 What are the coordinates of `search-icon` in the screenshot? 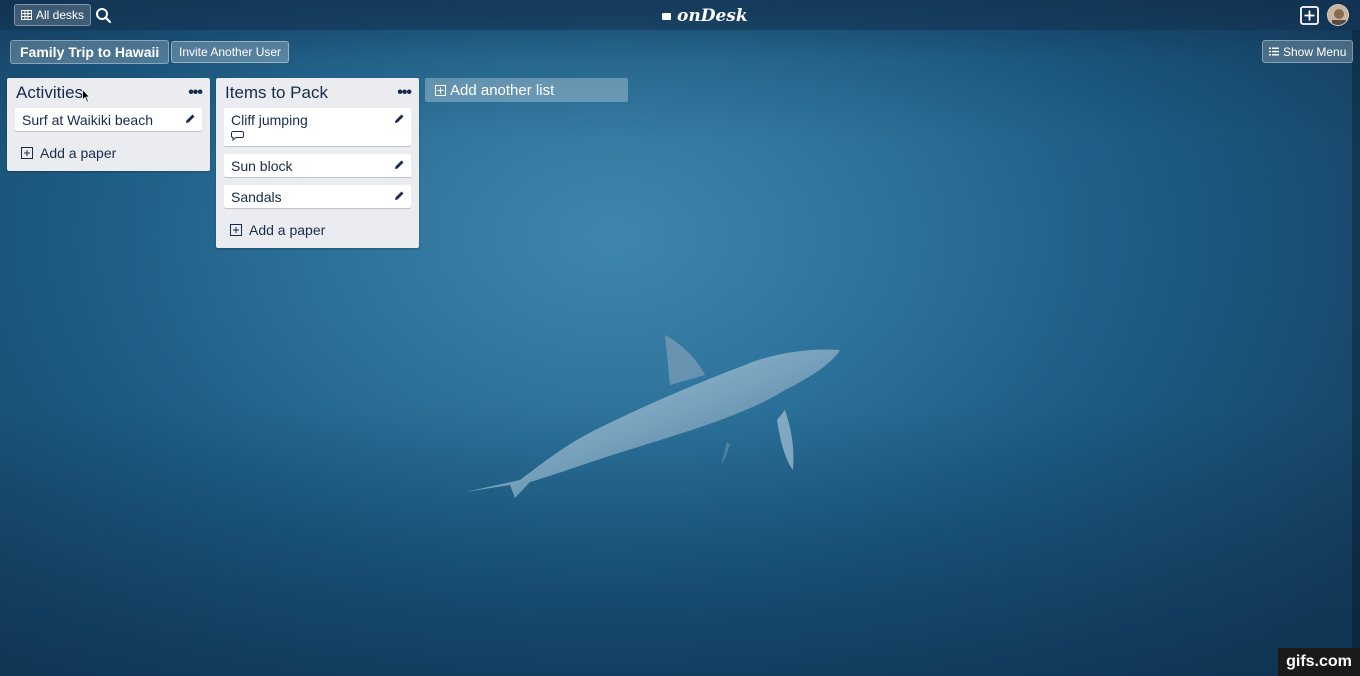 It's located at (103, 15).